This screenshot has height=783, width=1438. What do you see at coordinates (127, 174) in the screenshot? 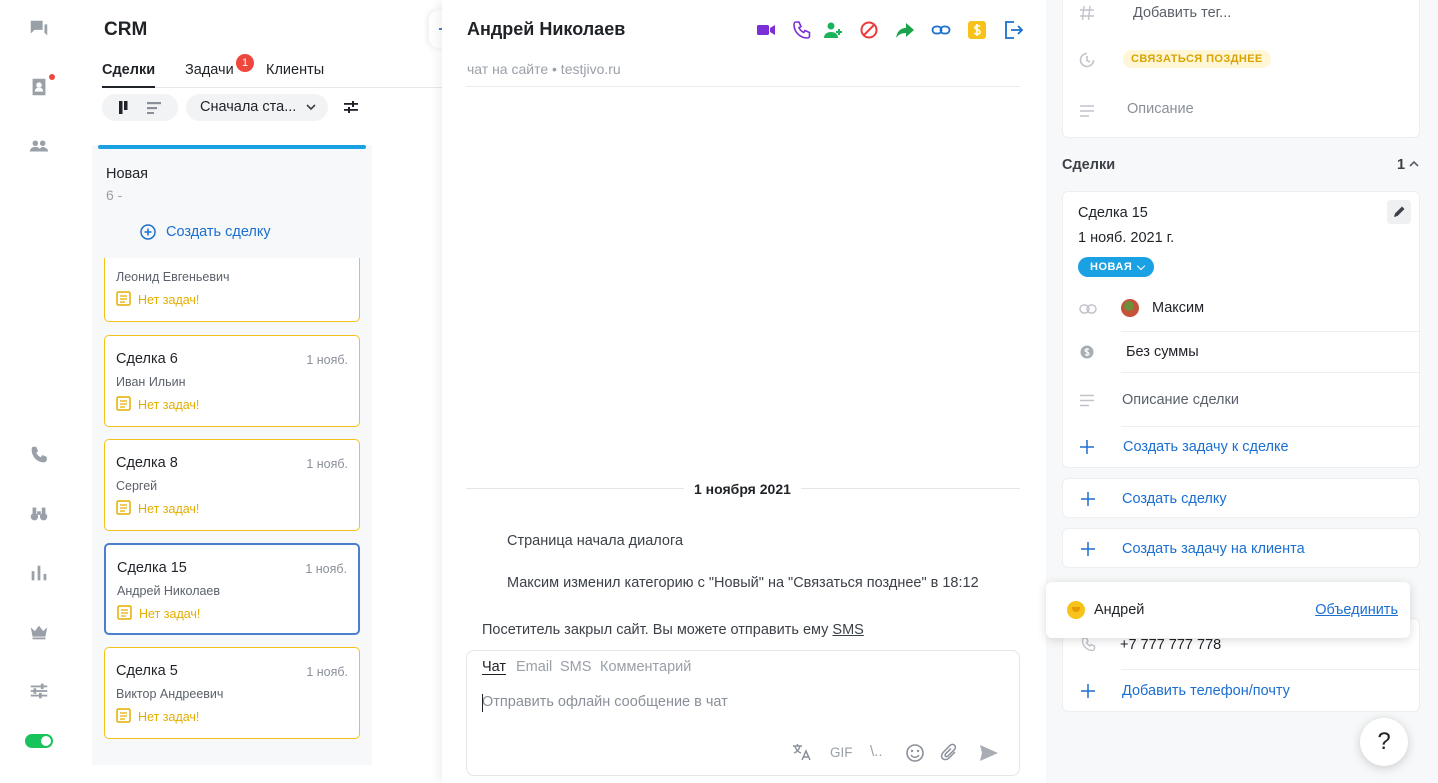
I see `column-name-top: Новая` at bounding box center [127, 174].